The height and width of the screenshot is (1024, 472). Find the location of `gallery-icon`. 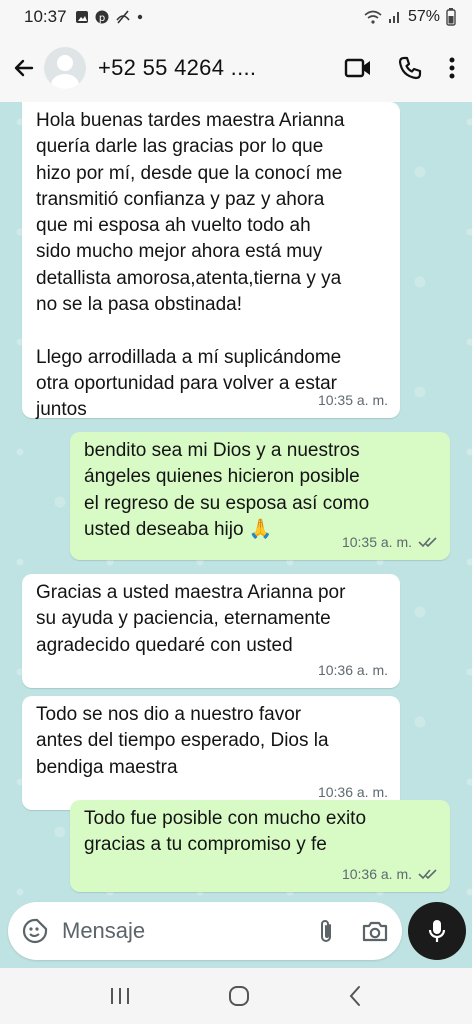

gallery-icon is located at coordinates (81, 17).